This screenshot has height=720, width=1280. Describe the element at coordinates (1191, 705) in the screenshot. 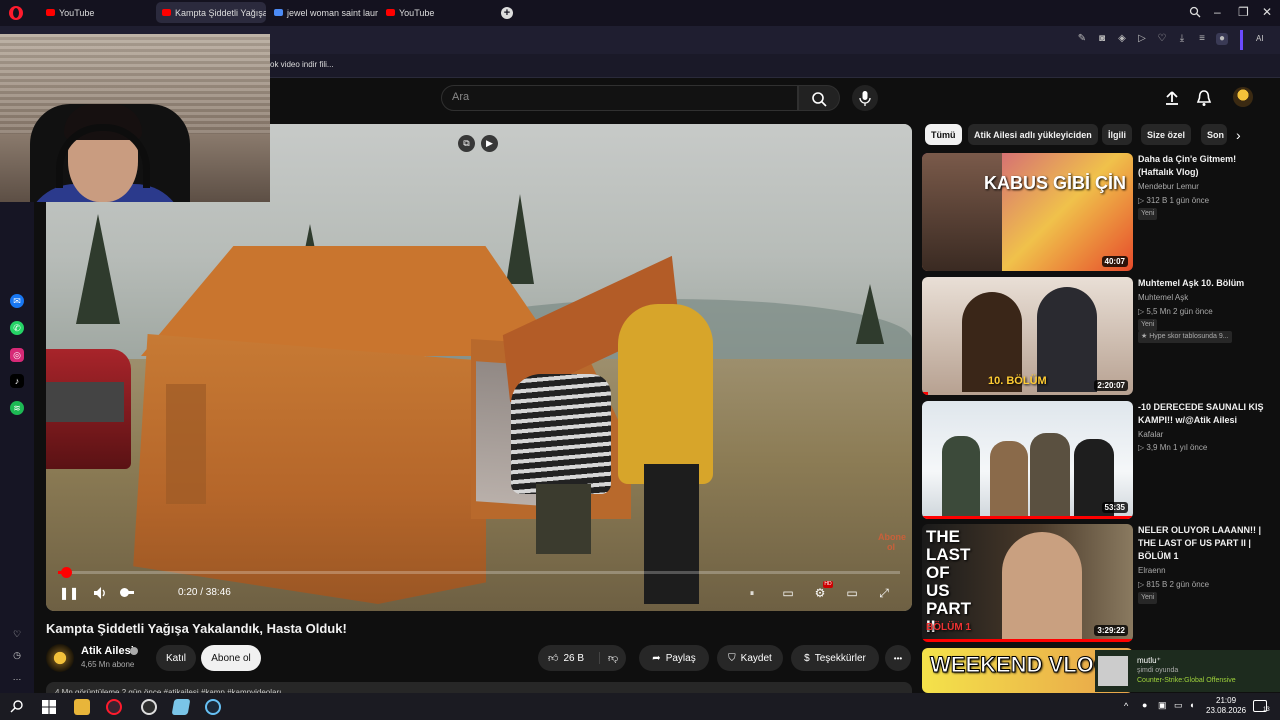

I see `volume-tray-icon: ◖` at that location.